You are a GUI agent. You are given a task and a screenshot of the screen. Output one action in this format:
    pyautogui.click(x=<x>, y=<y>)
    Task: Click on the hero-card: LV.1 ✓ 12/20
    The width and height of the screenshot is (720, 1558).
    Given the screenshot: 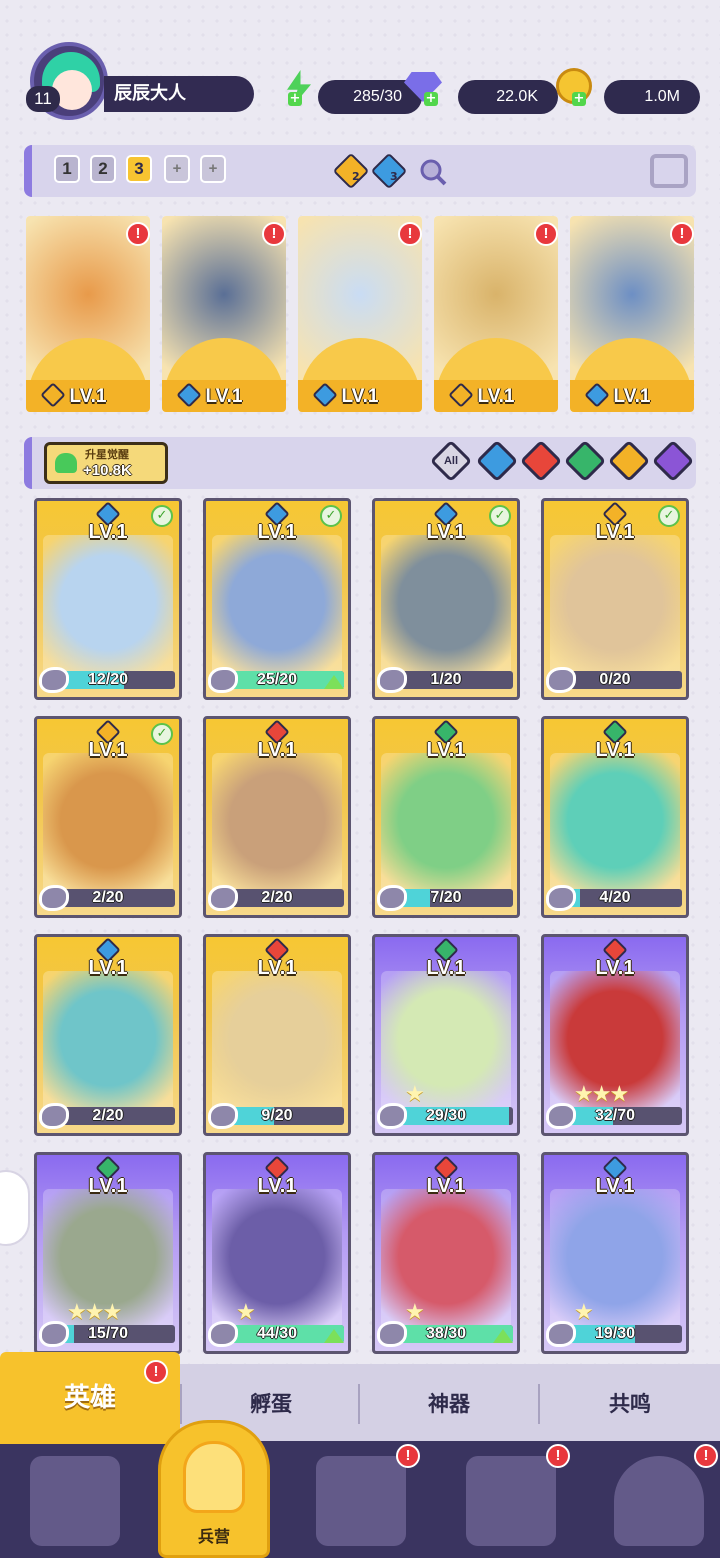 What is the action you would take?
    pyautogui.click(x=108, y=599)
    